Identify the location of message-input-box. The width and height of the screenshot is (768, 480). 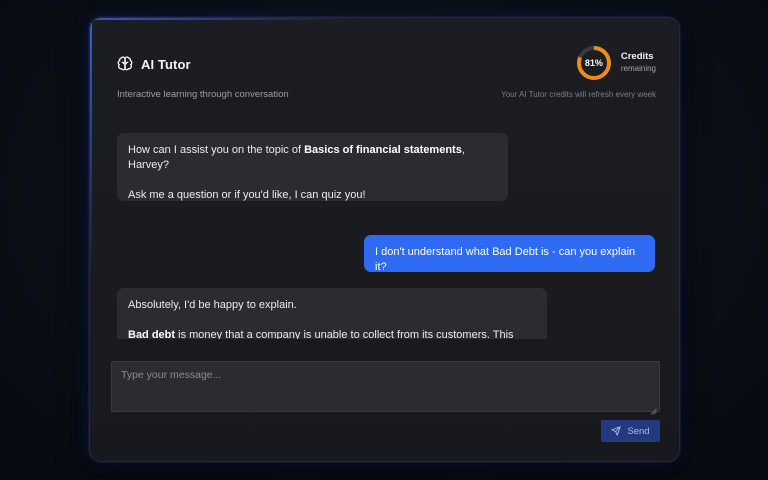
(385, 388).